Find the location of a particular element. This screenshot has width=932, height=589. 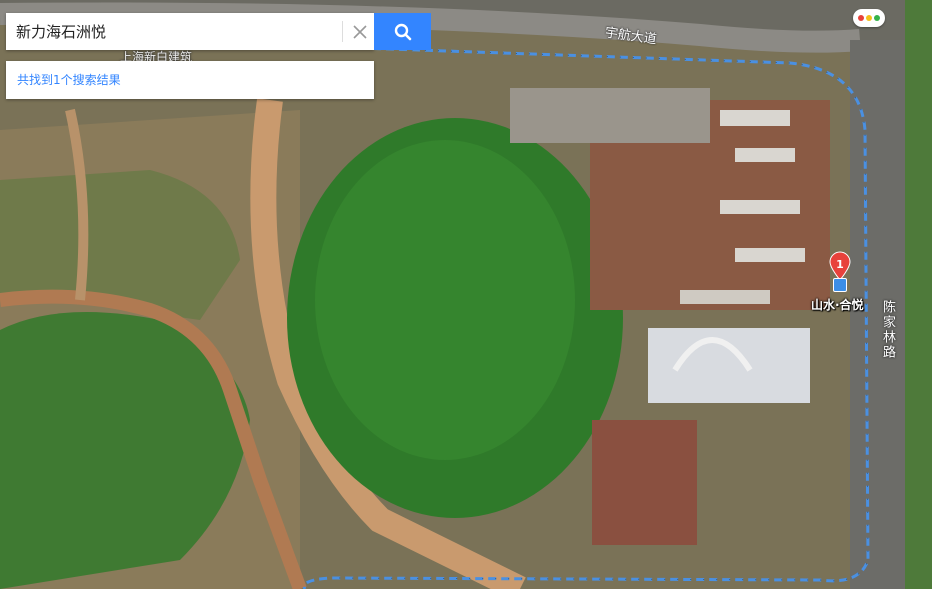

search-input is located at coordinates (171, 31).